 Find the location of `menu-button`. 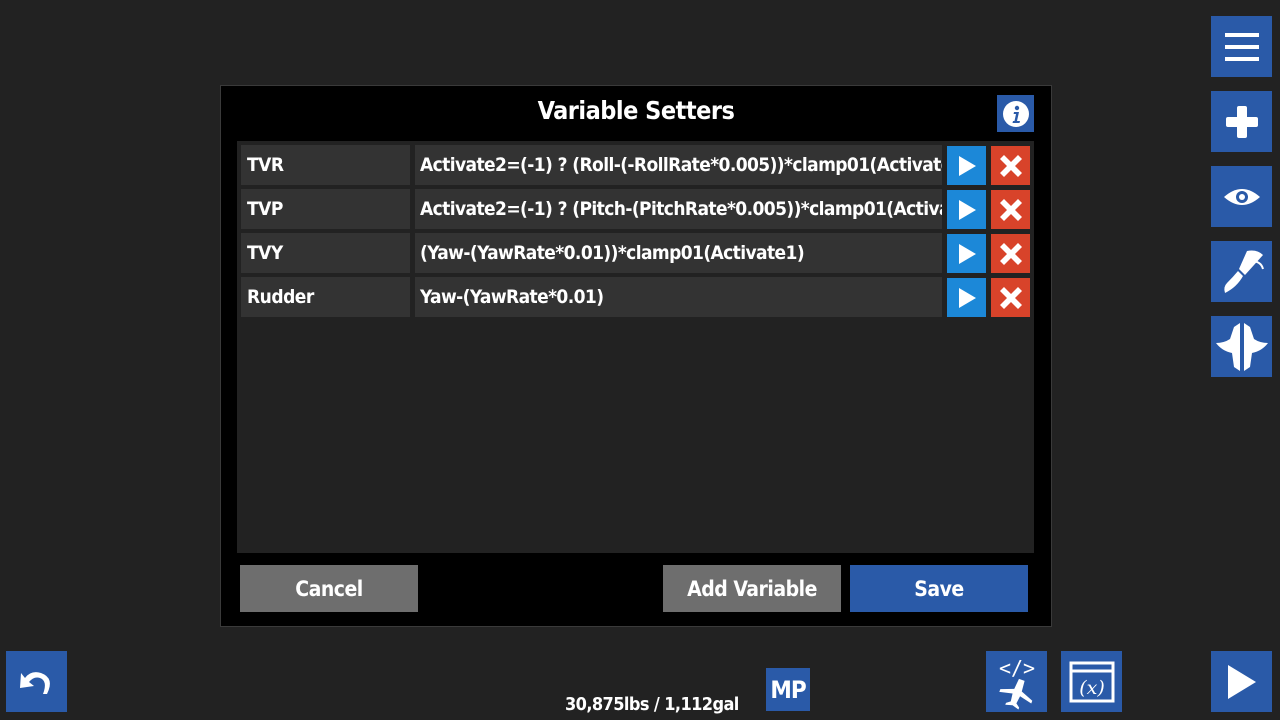

menu-button is located at coordinates (1241, 46).